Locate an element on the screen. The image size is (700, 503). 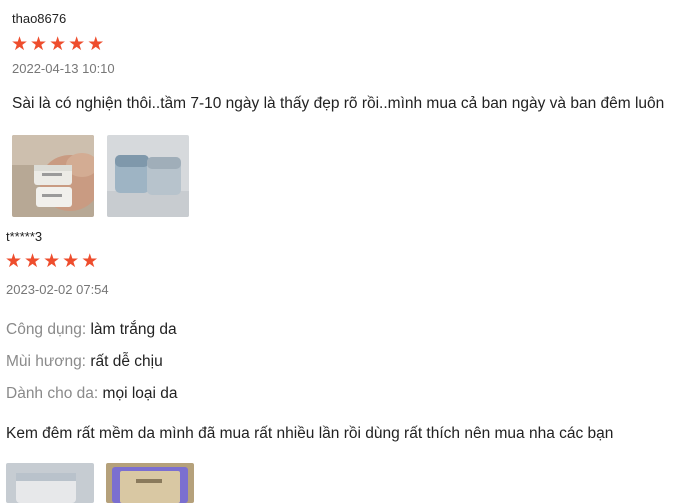
attribute-label: Dành cho da: is located at coordinates (52, 393).